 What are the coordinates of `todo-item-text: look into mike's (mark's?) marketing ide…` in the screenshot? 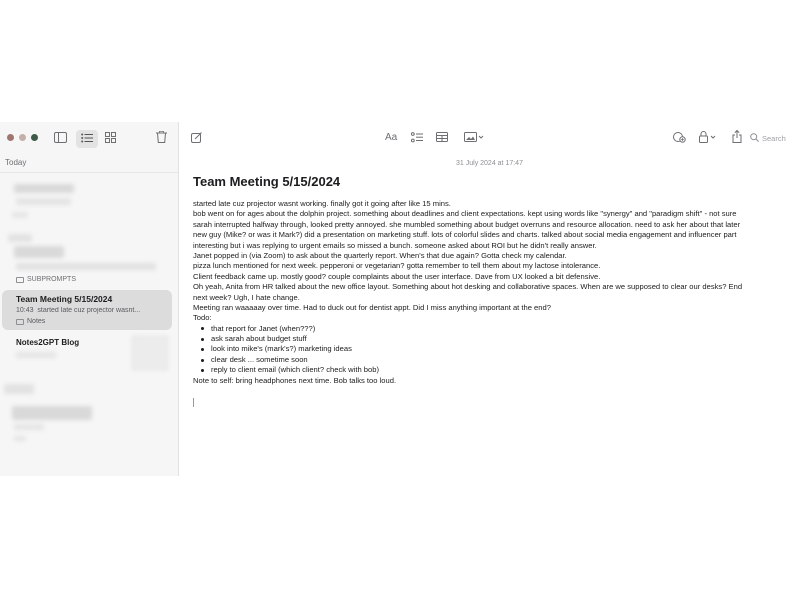 It's located at (281, 349).